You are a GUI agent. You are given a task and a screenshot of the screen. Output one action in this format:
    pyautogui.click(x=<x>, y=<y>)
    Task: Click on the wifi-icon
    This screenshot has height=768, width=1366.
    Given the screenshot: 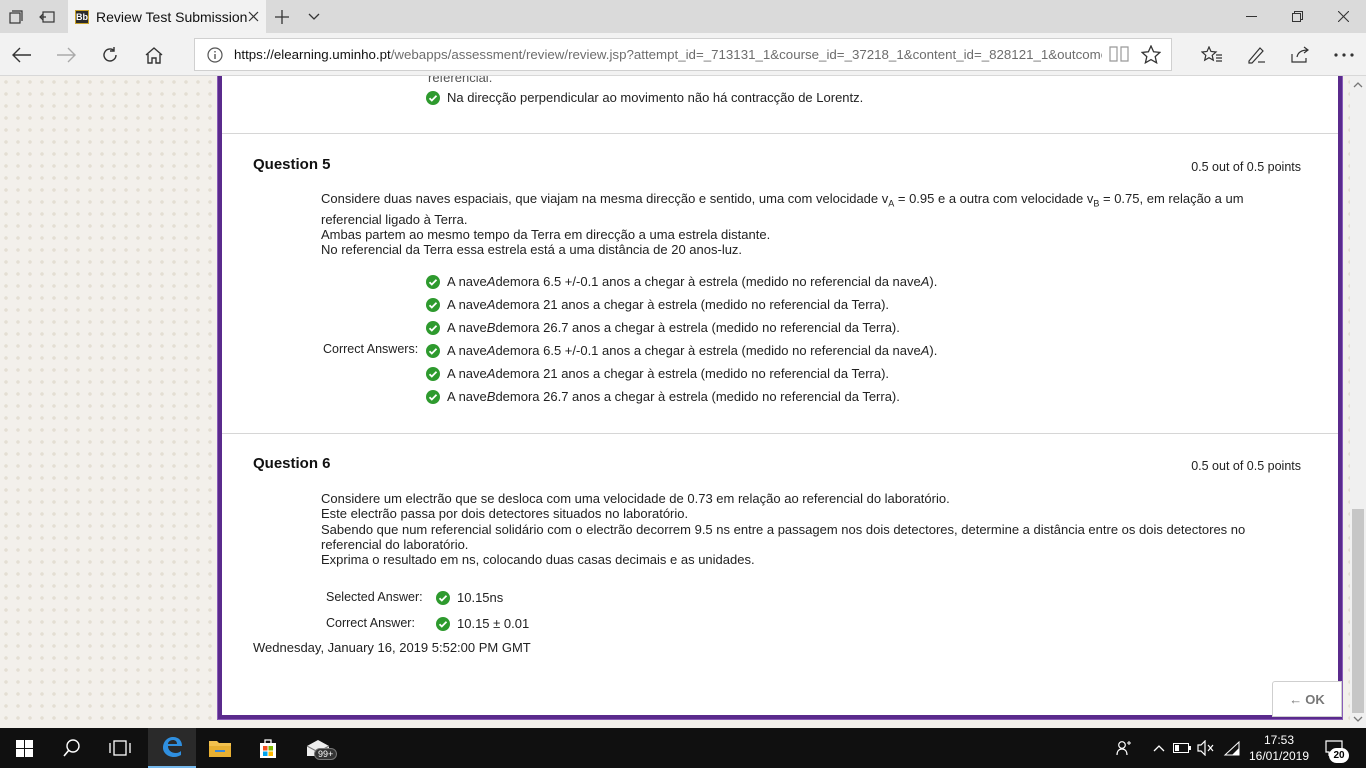 What is the action you would take?
    pyautogui.click(x=1232, y=748)
    